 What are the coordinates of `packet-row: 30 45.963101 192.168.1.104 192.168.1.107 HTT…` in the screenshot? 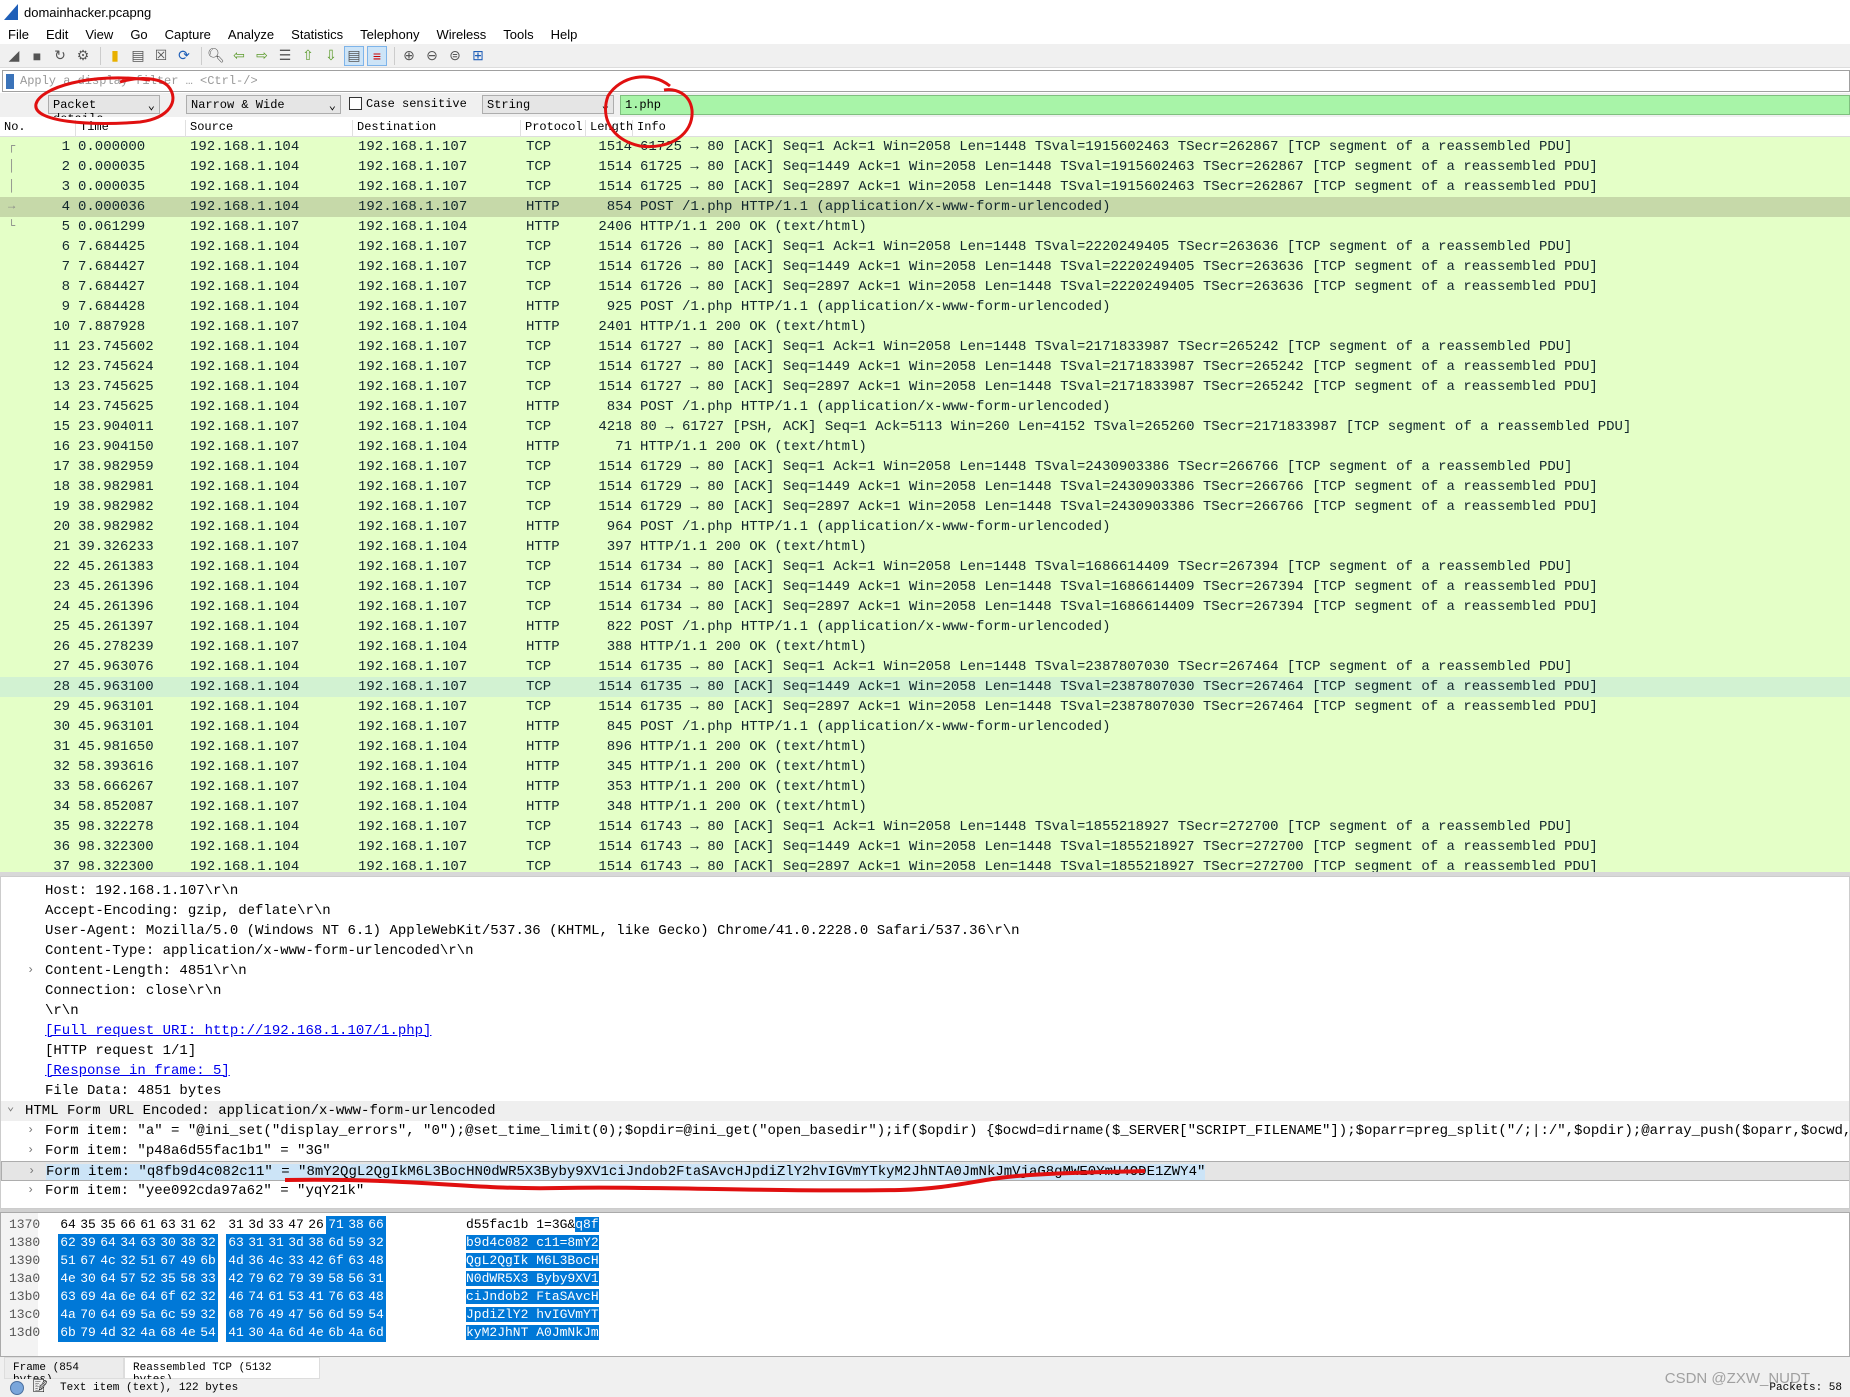 It's located at (925, 727).